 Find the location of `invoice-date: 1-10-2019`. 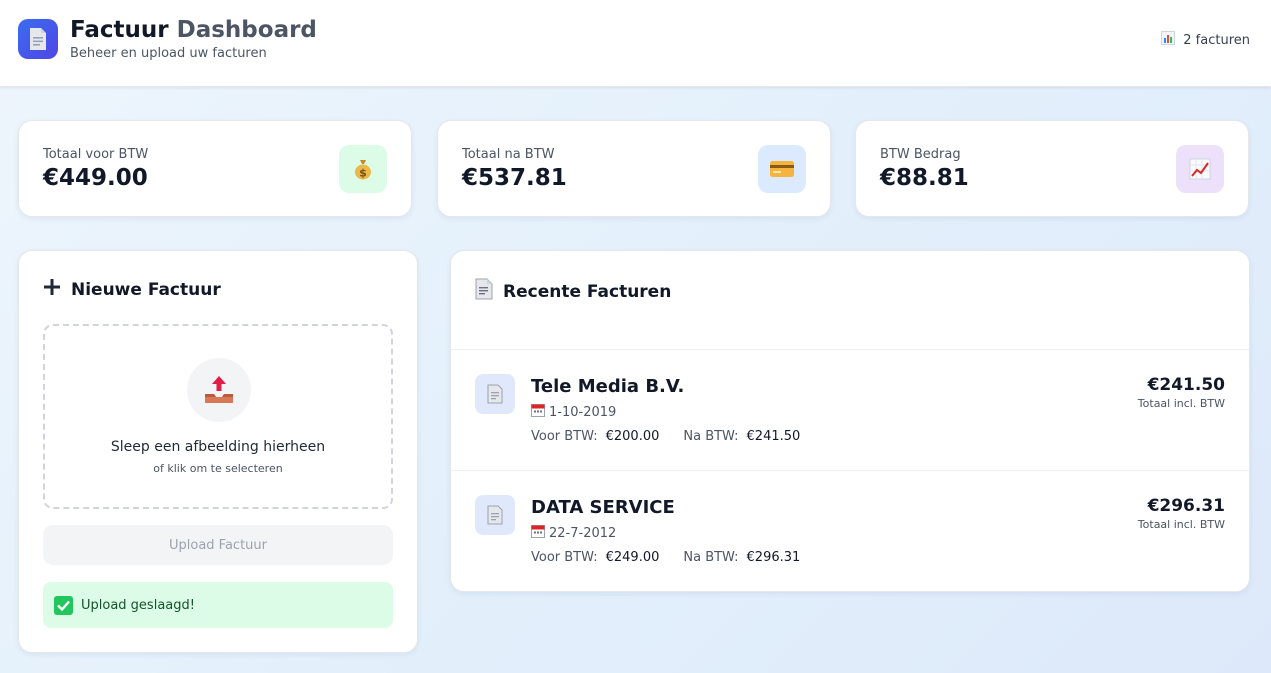

invoice-date: 1-10-2019 is located at coordinates (573, 412).